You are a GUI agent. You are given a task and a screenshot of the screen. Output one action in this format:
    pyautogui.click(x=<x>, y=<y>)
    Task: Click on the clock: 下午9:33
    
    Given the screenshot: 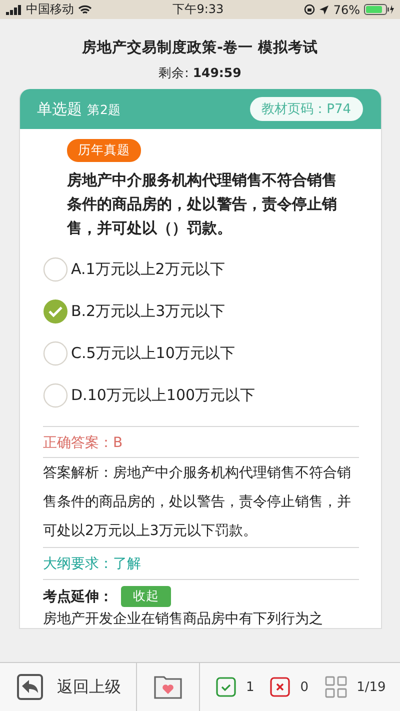 What is the action you would take?
    pyautogui.click(x=198, y=9)
    